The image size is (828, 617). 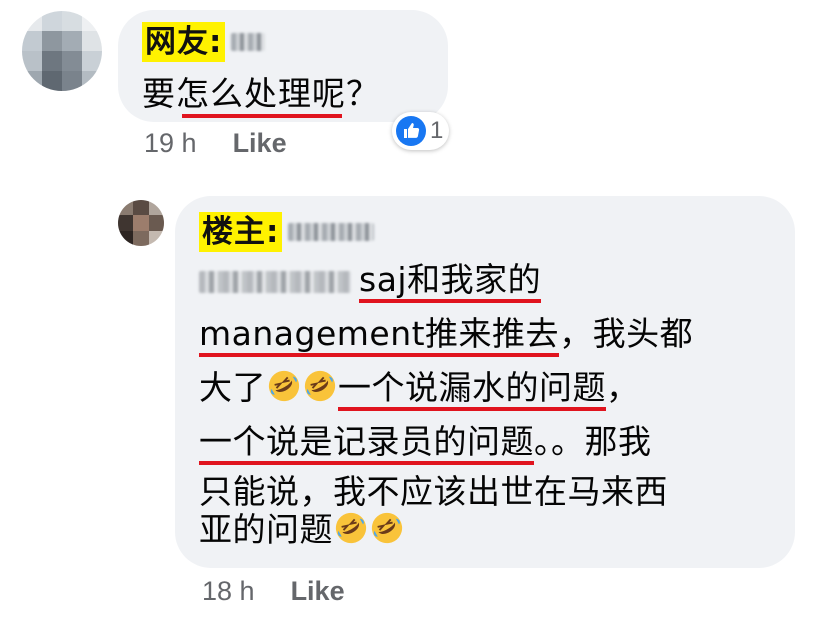 What do you see at coordinates (626, 333) in the screenshot?
I see `text-span: ，我头都` at bounding box center [626, 333].